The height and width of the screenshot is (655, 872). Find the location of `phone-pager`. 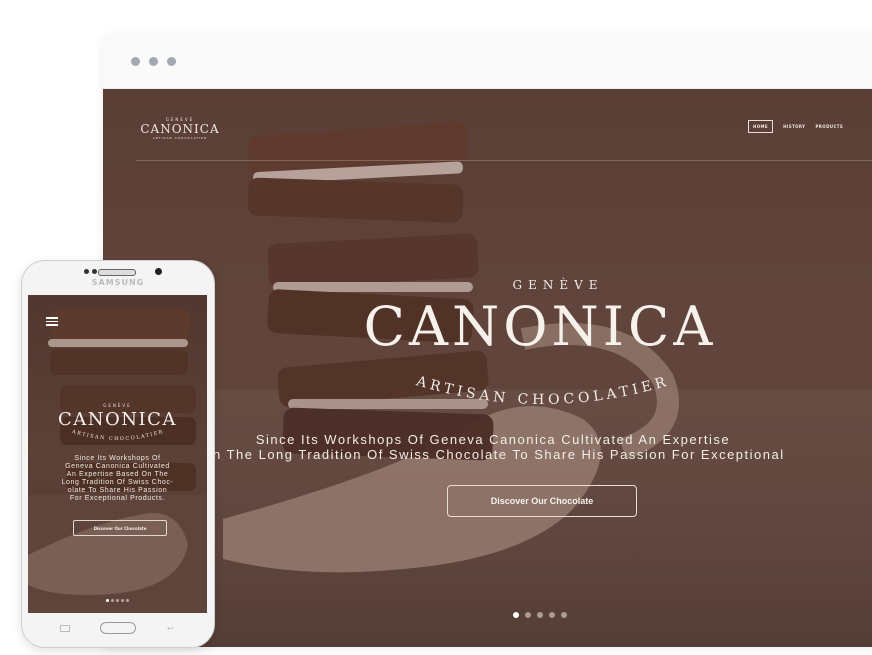

phone-pager is located at coordinates (117, 600).